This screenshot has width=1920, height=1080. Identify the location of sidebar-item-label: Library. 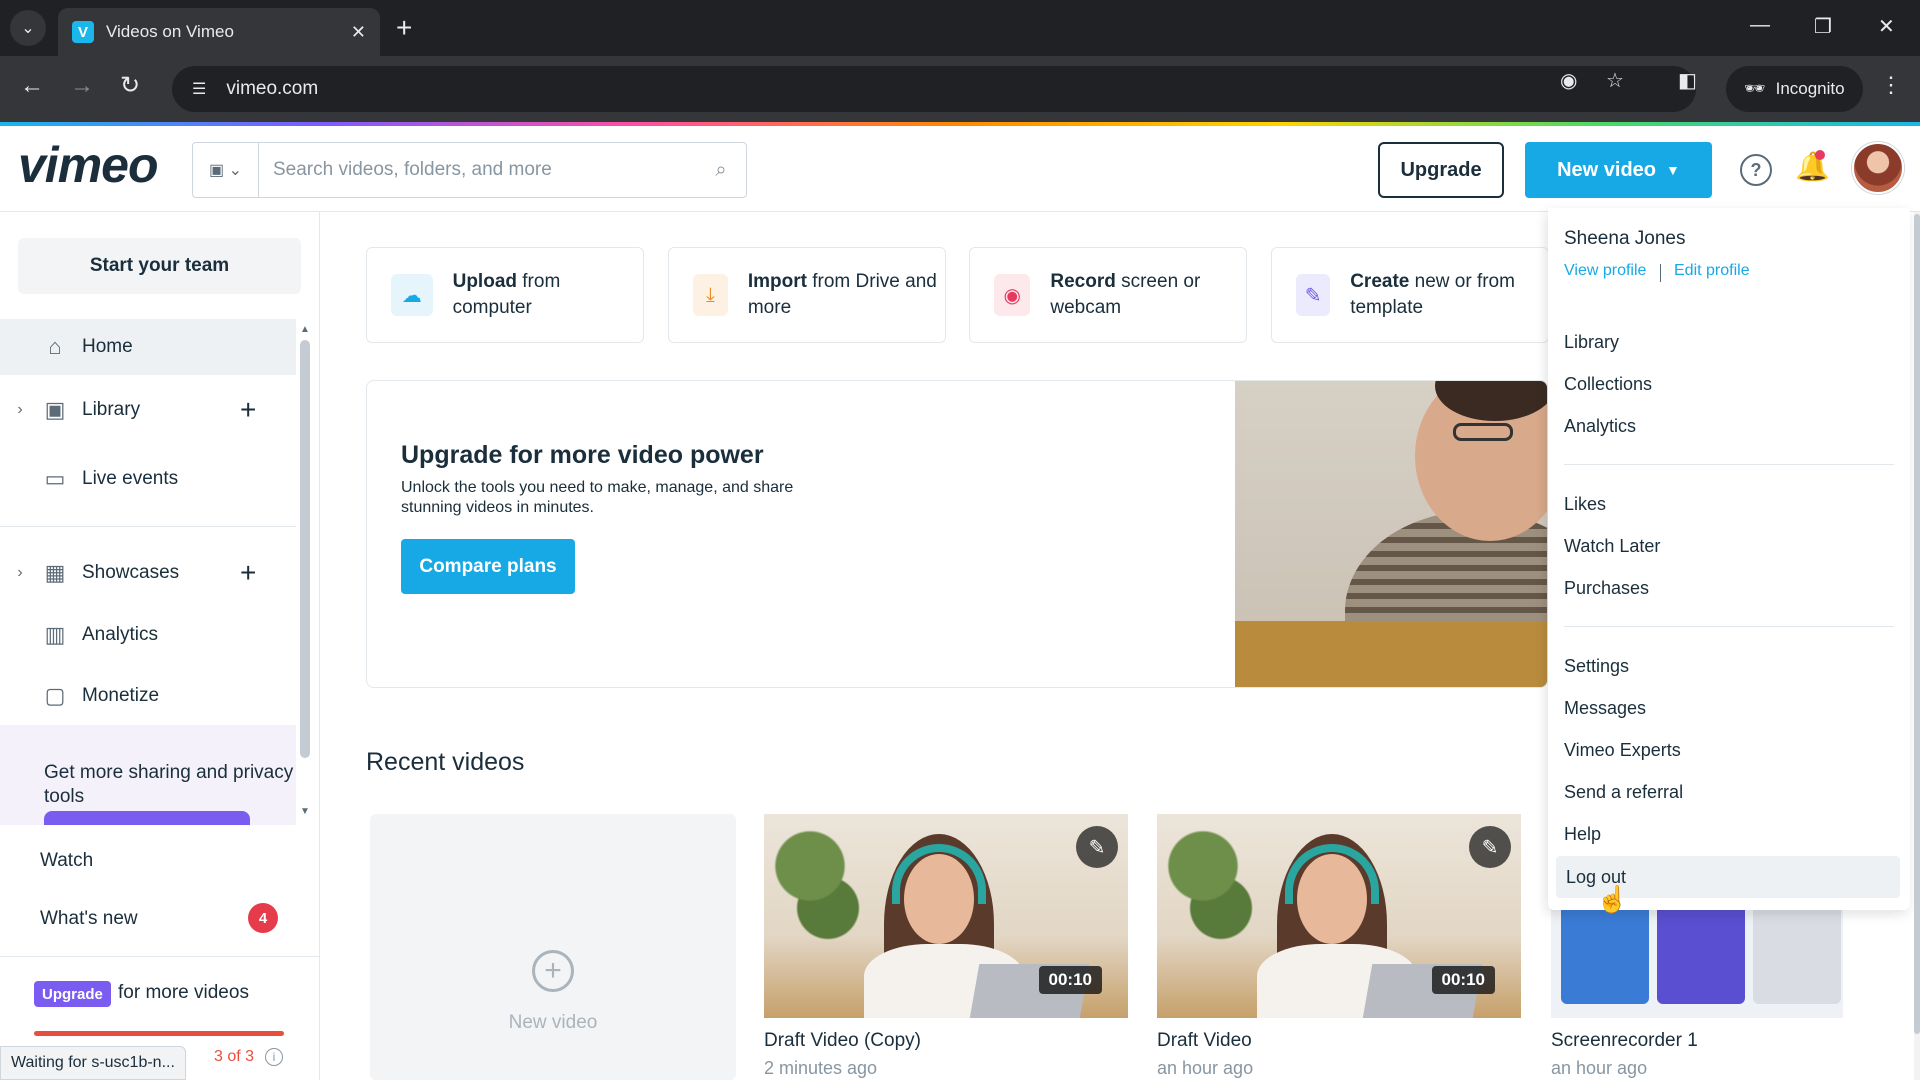
(111, 409).